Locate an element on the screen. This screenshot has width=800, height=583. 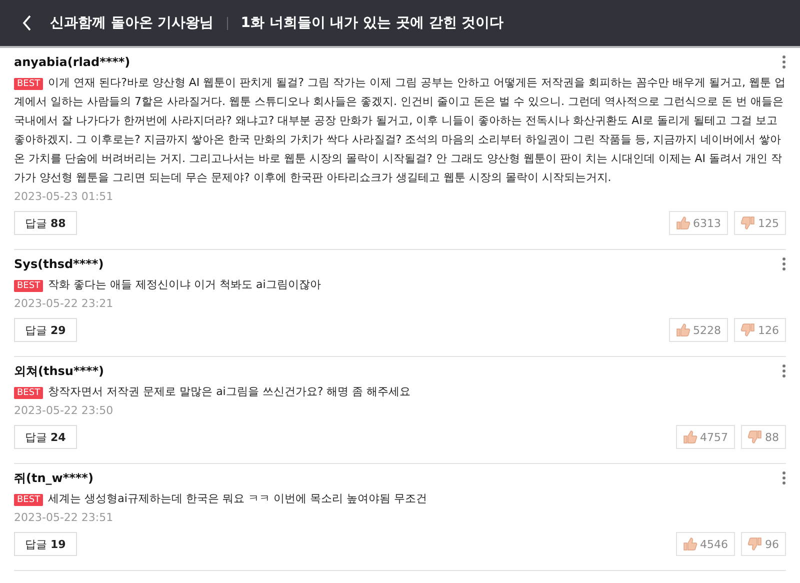
back-icon is located at coordinates (27, 23).